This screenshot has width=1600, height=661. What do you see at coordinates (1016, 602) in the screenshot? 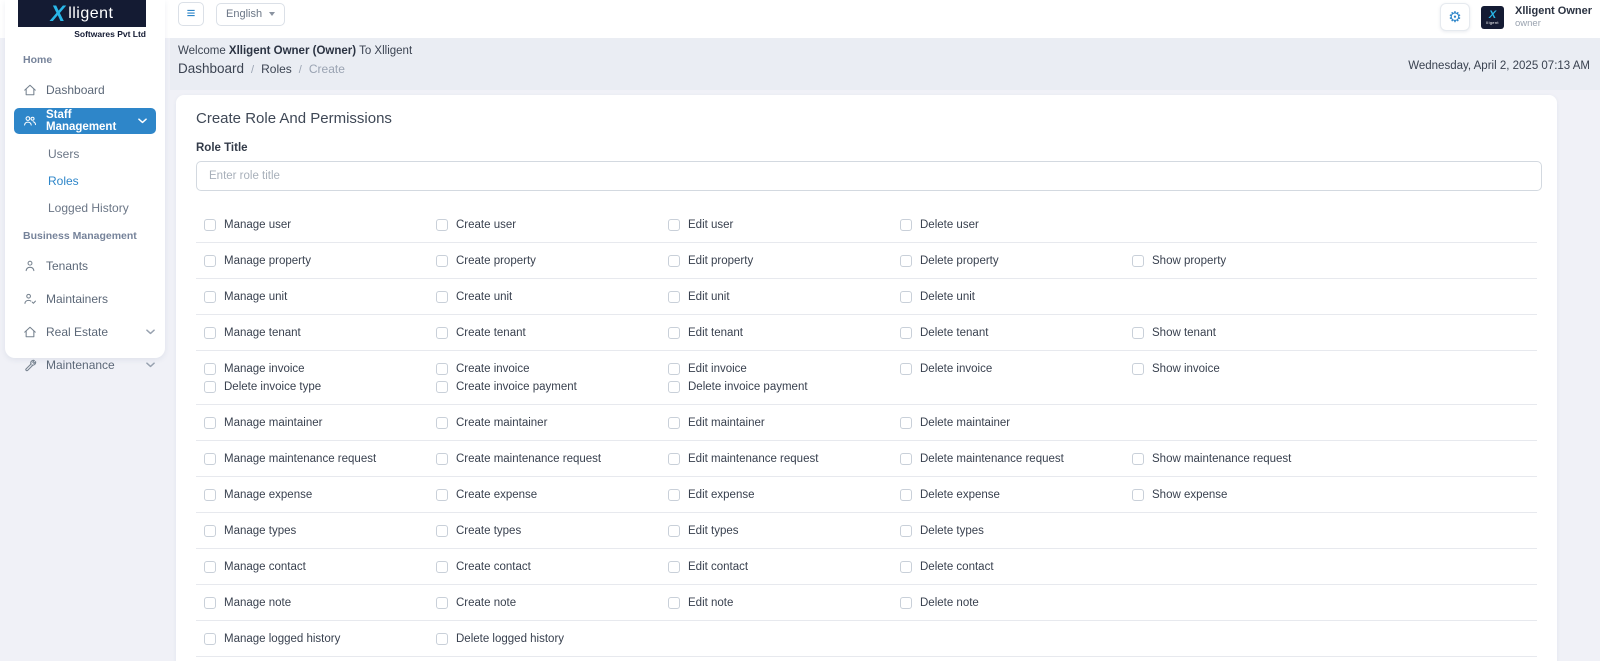
I see `permission-item-delete-note: Delete note` at bounding box center [1016, 602].